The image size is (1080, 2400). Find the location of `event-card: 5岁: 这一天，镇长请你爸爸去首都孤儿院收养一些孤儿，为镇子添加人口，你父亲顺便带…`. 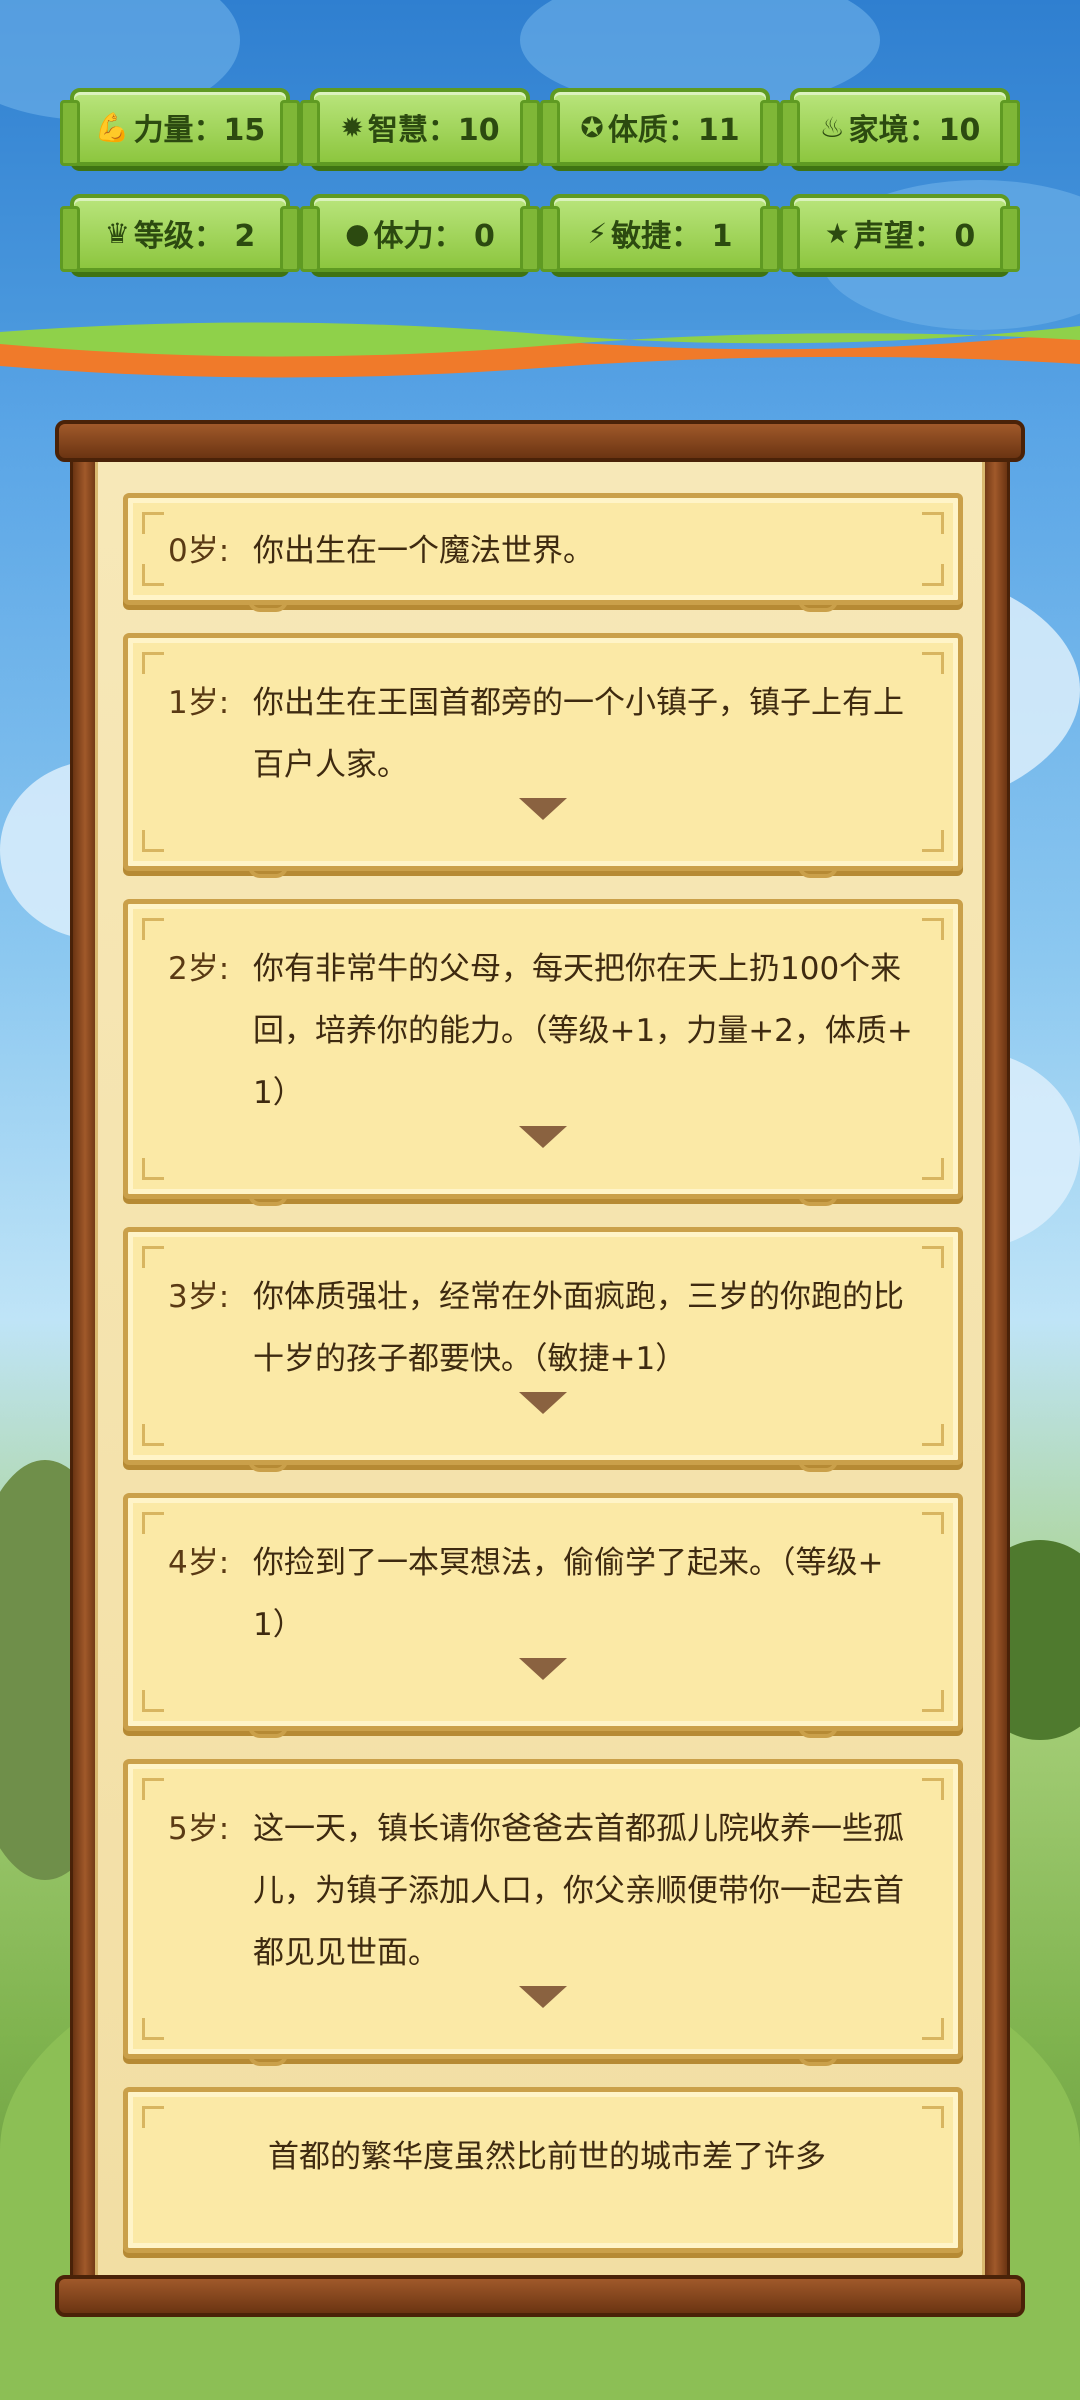

event-card: 5岁: 这一天，镇长请你爸爸去首都孤儿院收养一些孤儿，为镇子添加人口，你父亲顺便带… is located at coordinates (543, 1912).